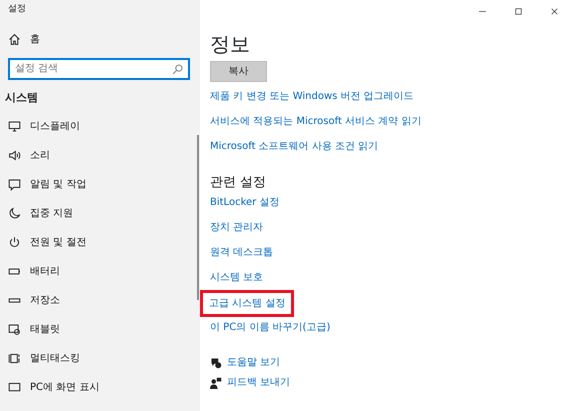 The width and height of the screenshot is (575, 411). What do you see at coordinates (14, 184) in the screenshot?
I see `message-icon` at bounding box center [14, 184].